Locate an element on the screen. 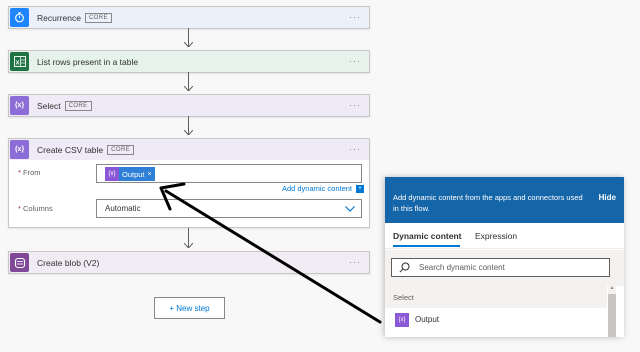  step-header: {x} Create CSV table CORE ··· is located at coordinates (189, 149).